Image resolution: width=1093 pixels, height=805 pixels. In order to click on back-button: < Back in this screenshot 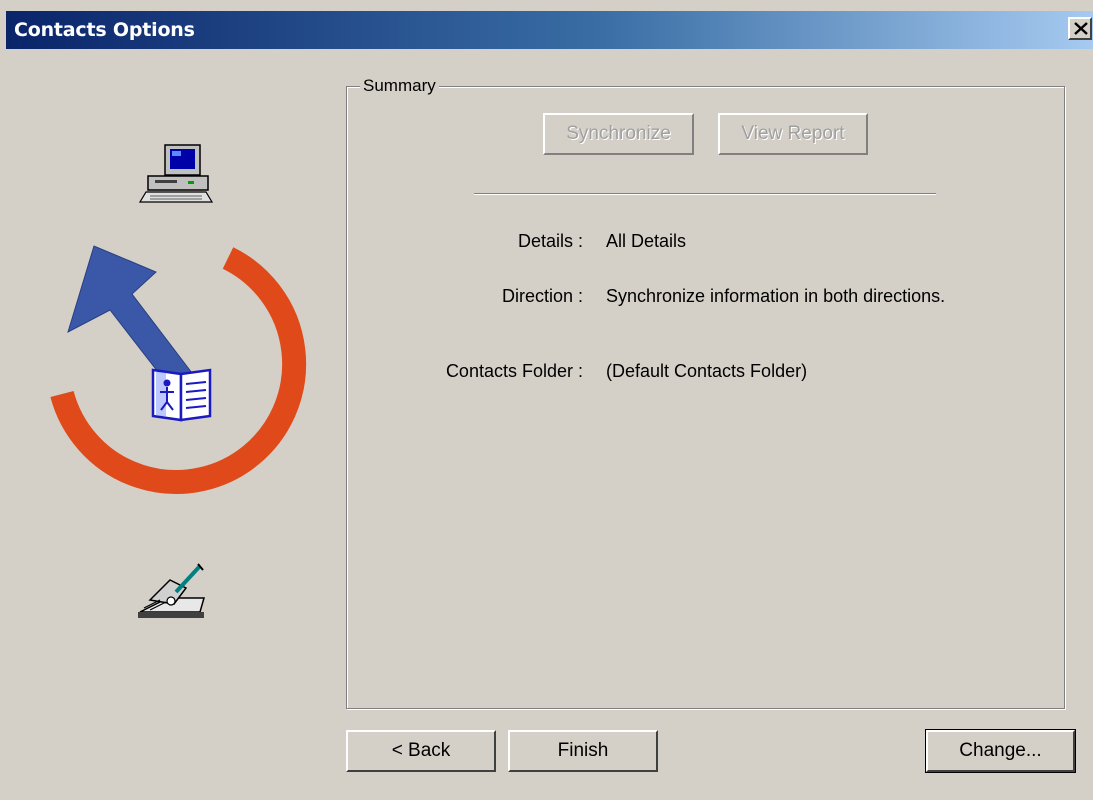, I will do `click(421, 751)`.